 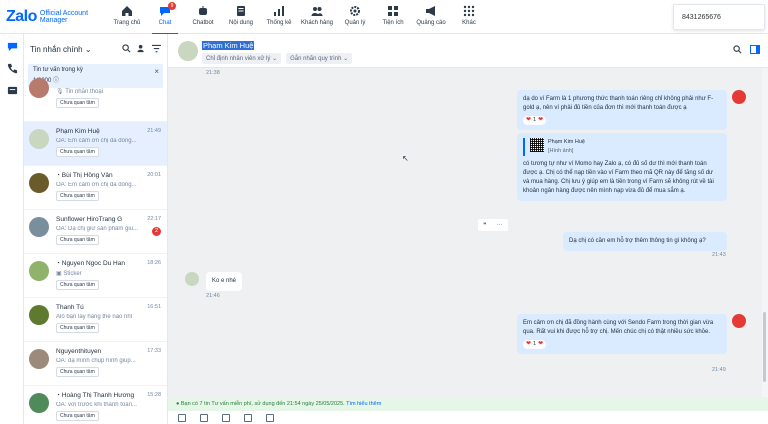 What do you see at coordinates (61, 49) in the screenshot?
I see `inbox-filter: Tin nhắn chính ⌄` at bounding box center [61, 49].